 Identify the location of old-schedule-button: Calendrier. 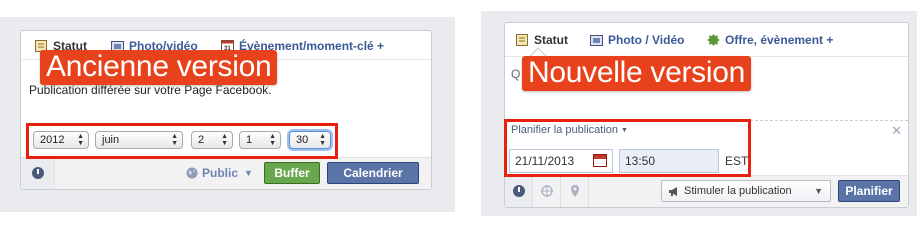
(373, 173).